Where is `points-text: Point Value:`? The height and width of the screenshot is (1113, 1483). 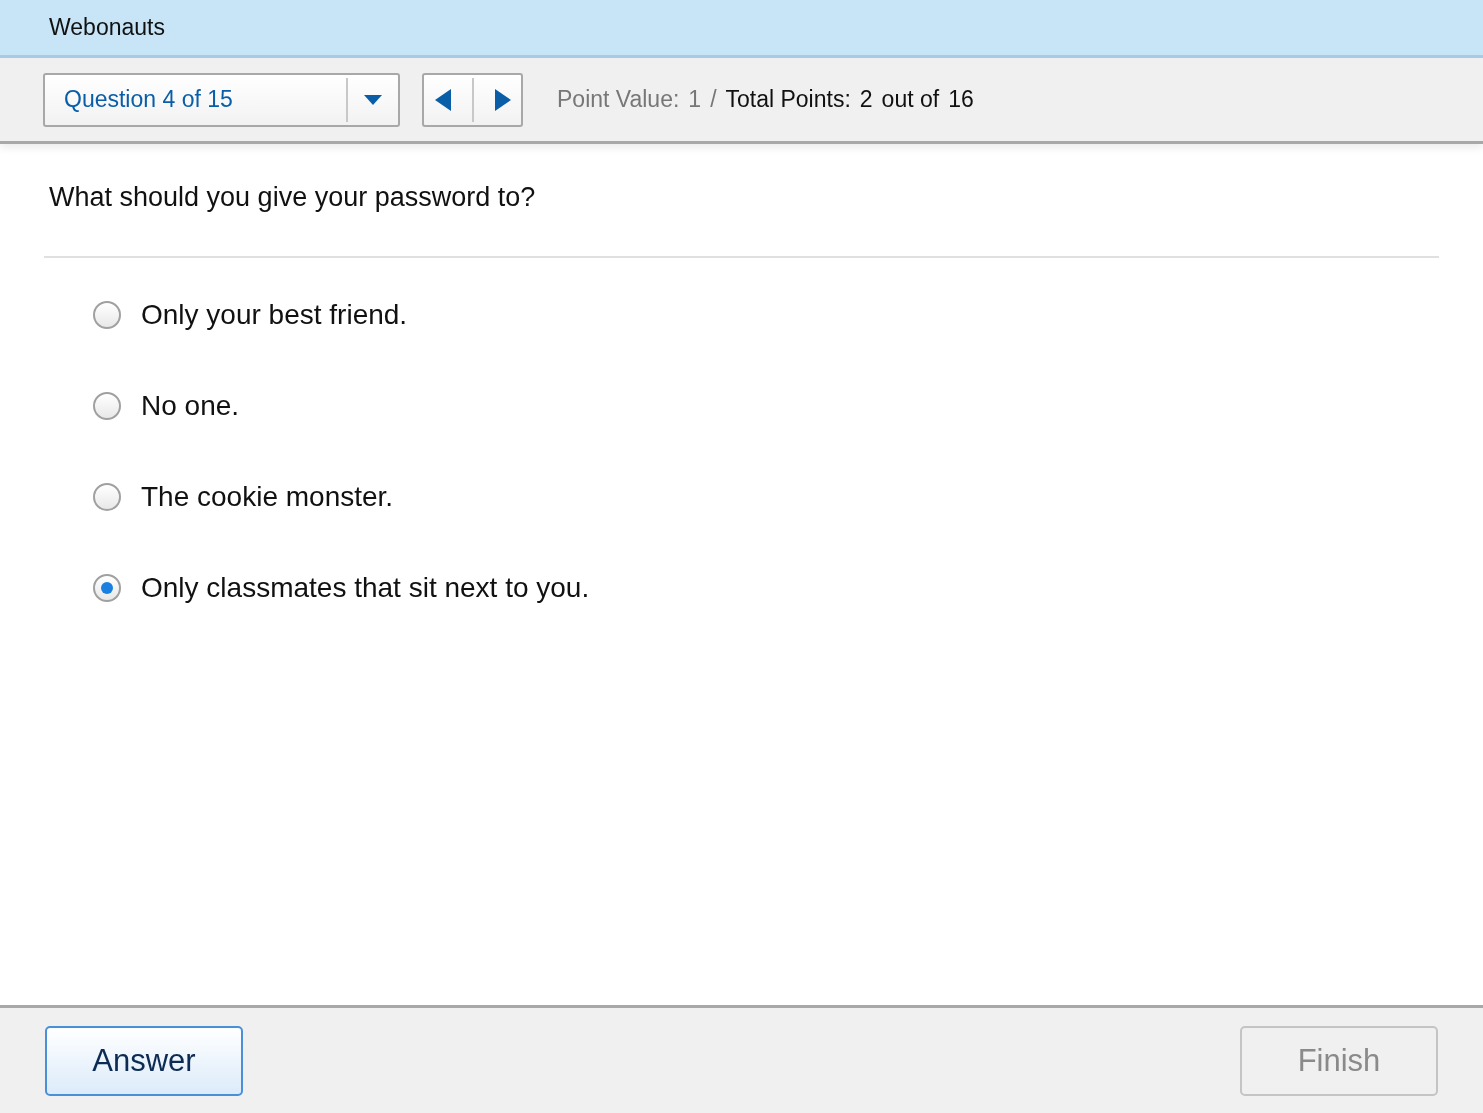 points-text: Point Value: is located at coordinates (618, 99).